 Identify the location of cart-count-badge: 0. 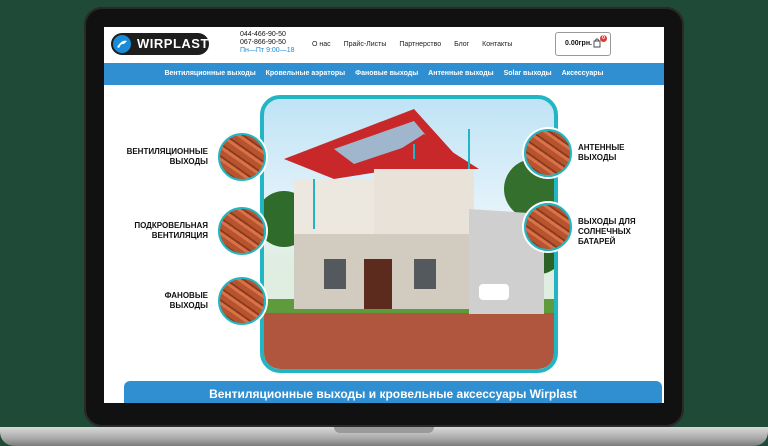
(603, 38).